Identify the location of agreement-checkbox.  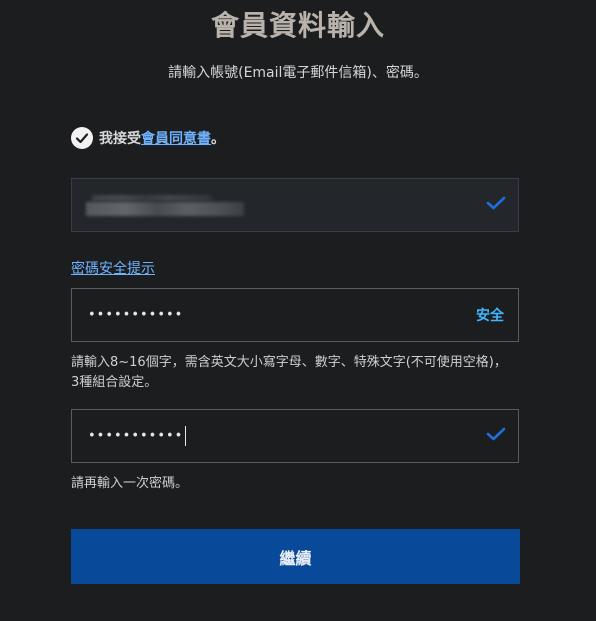
(82, 138).